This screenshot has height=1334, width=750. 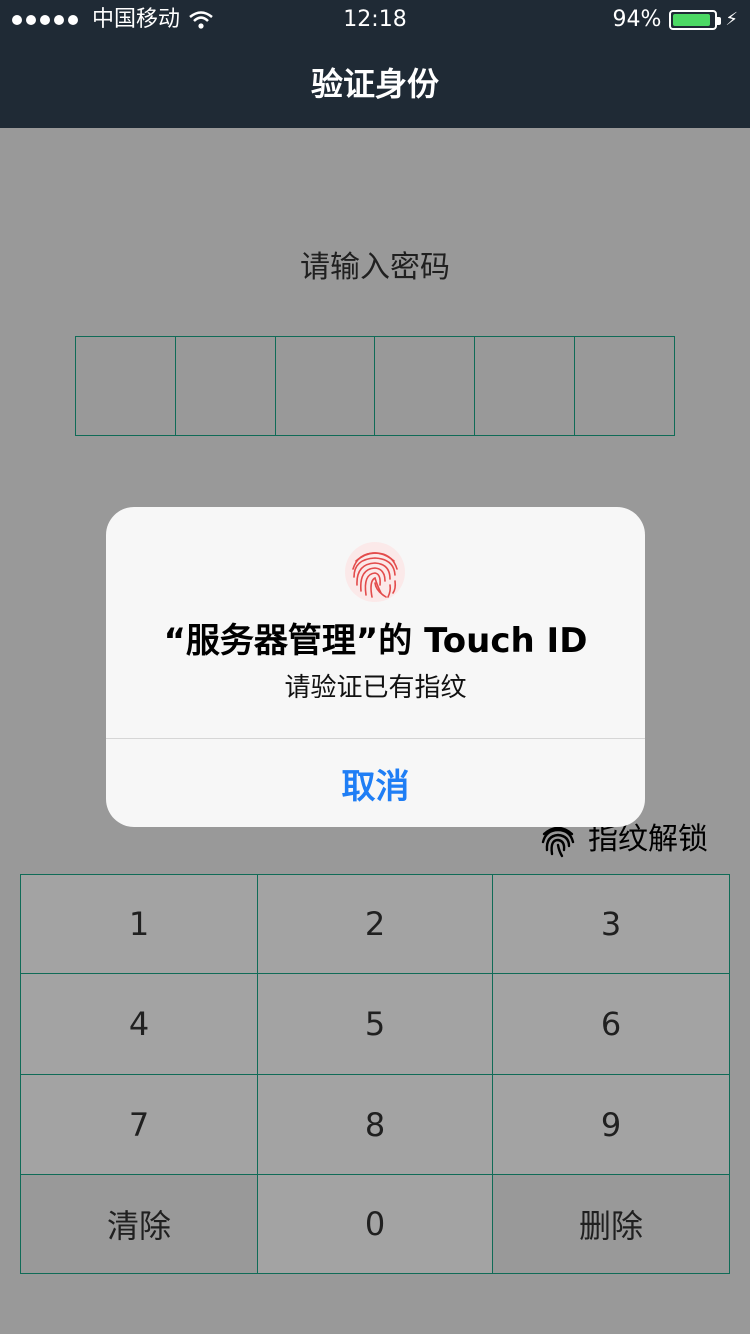 I want to click on cancel-button: 取消, so click(x=375, y=783).